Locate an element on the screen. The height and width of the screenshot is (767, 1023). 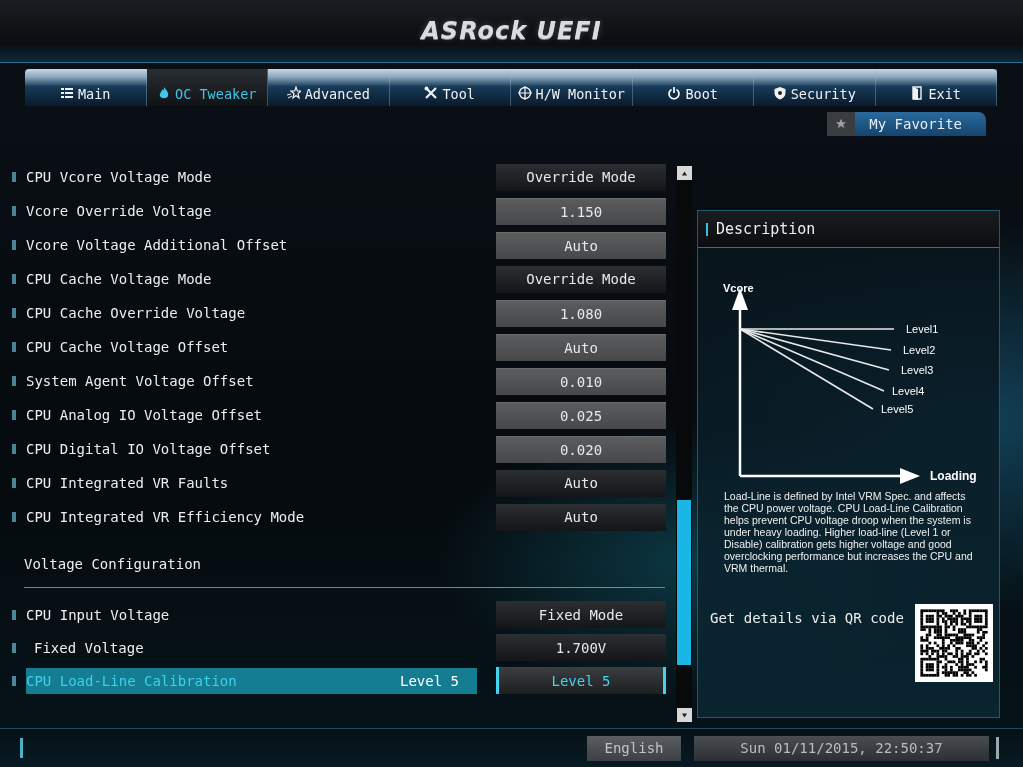
line-label: Level2 is located at coordinates (919, 350).